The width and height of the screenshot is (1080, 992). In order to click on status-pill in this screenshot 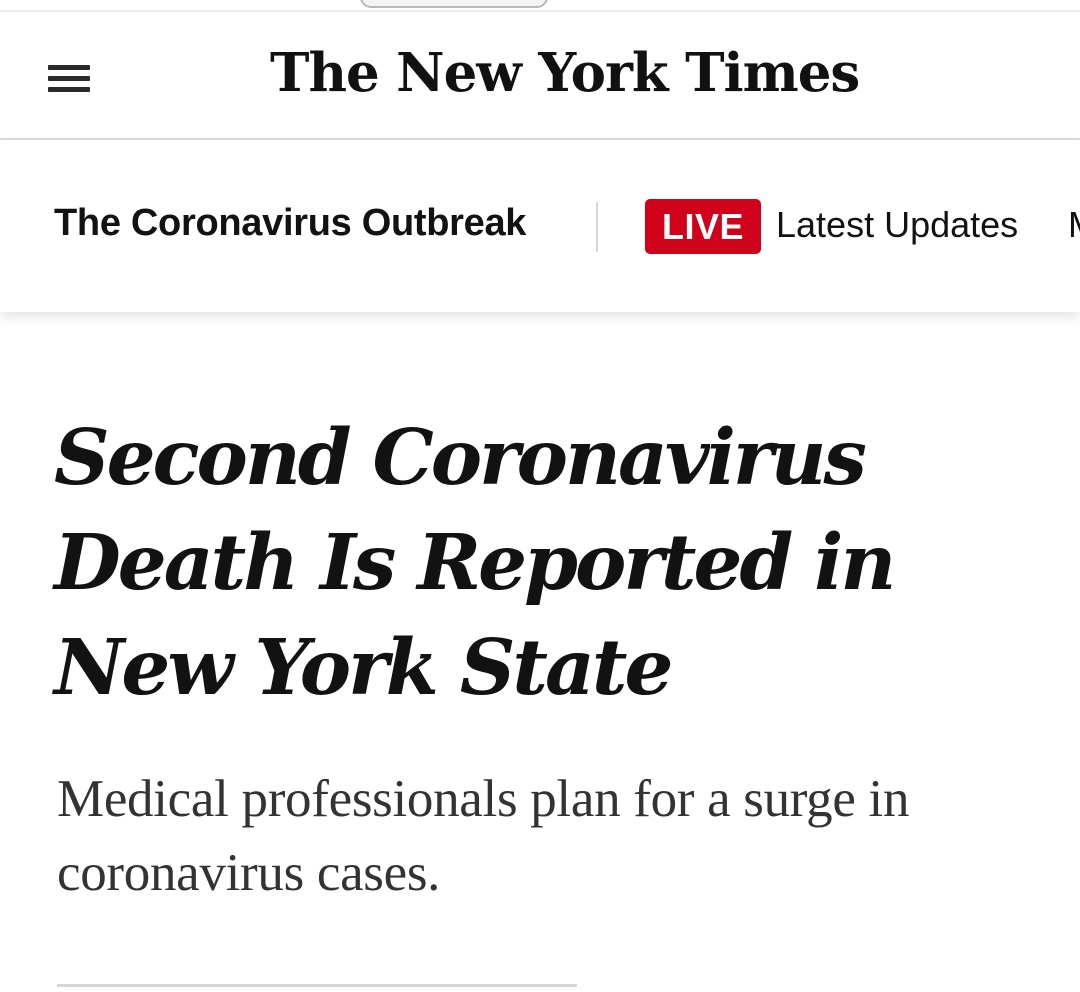, I will do `click(454, 4)`.